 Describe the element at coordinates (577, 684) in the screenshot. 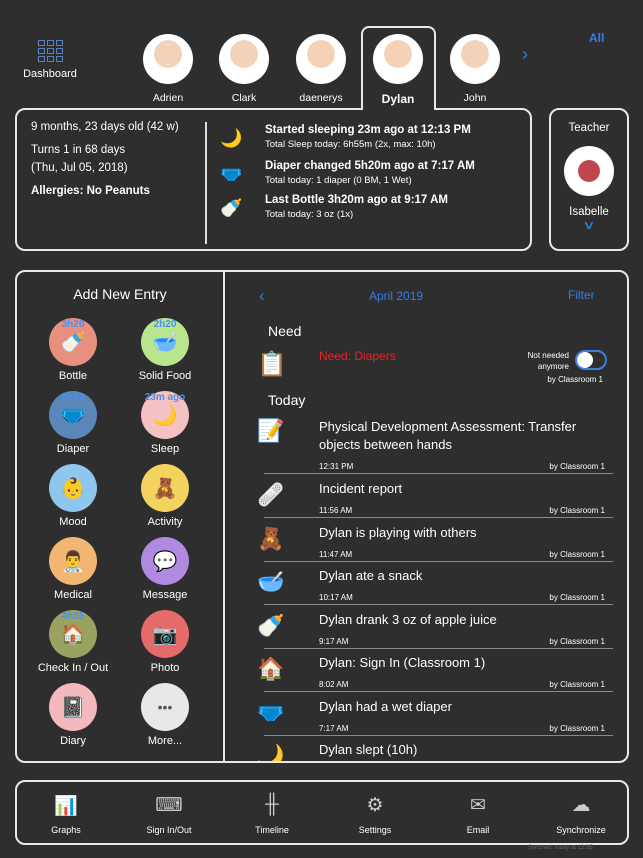

I see `entry-author: by Classroom 1` at that location.